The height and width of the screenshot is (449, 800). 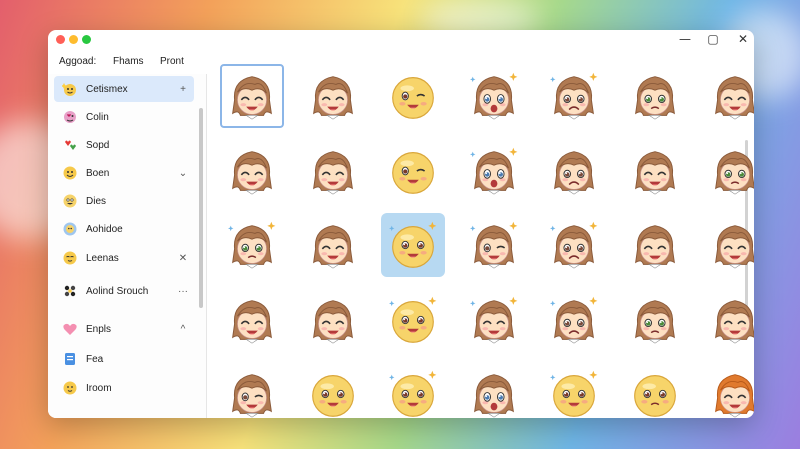 I want to click on sidebar-item-action: +, so click(x=183, y=89).